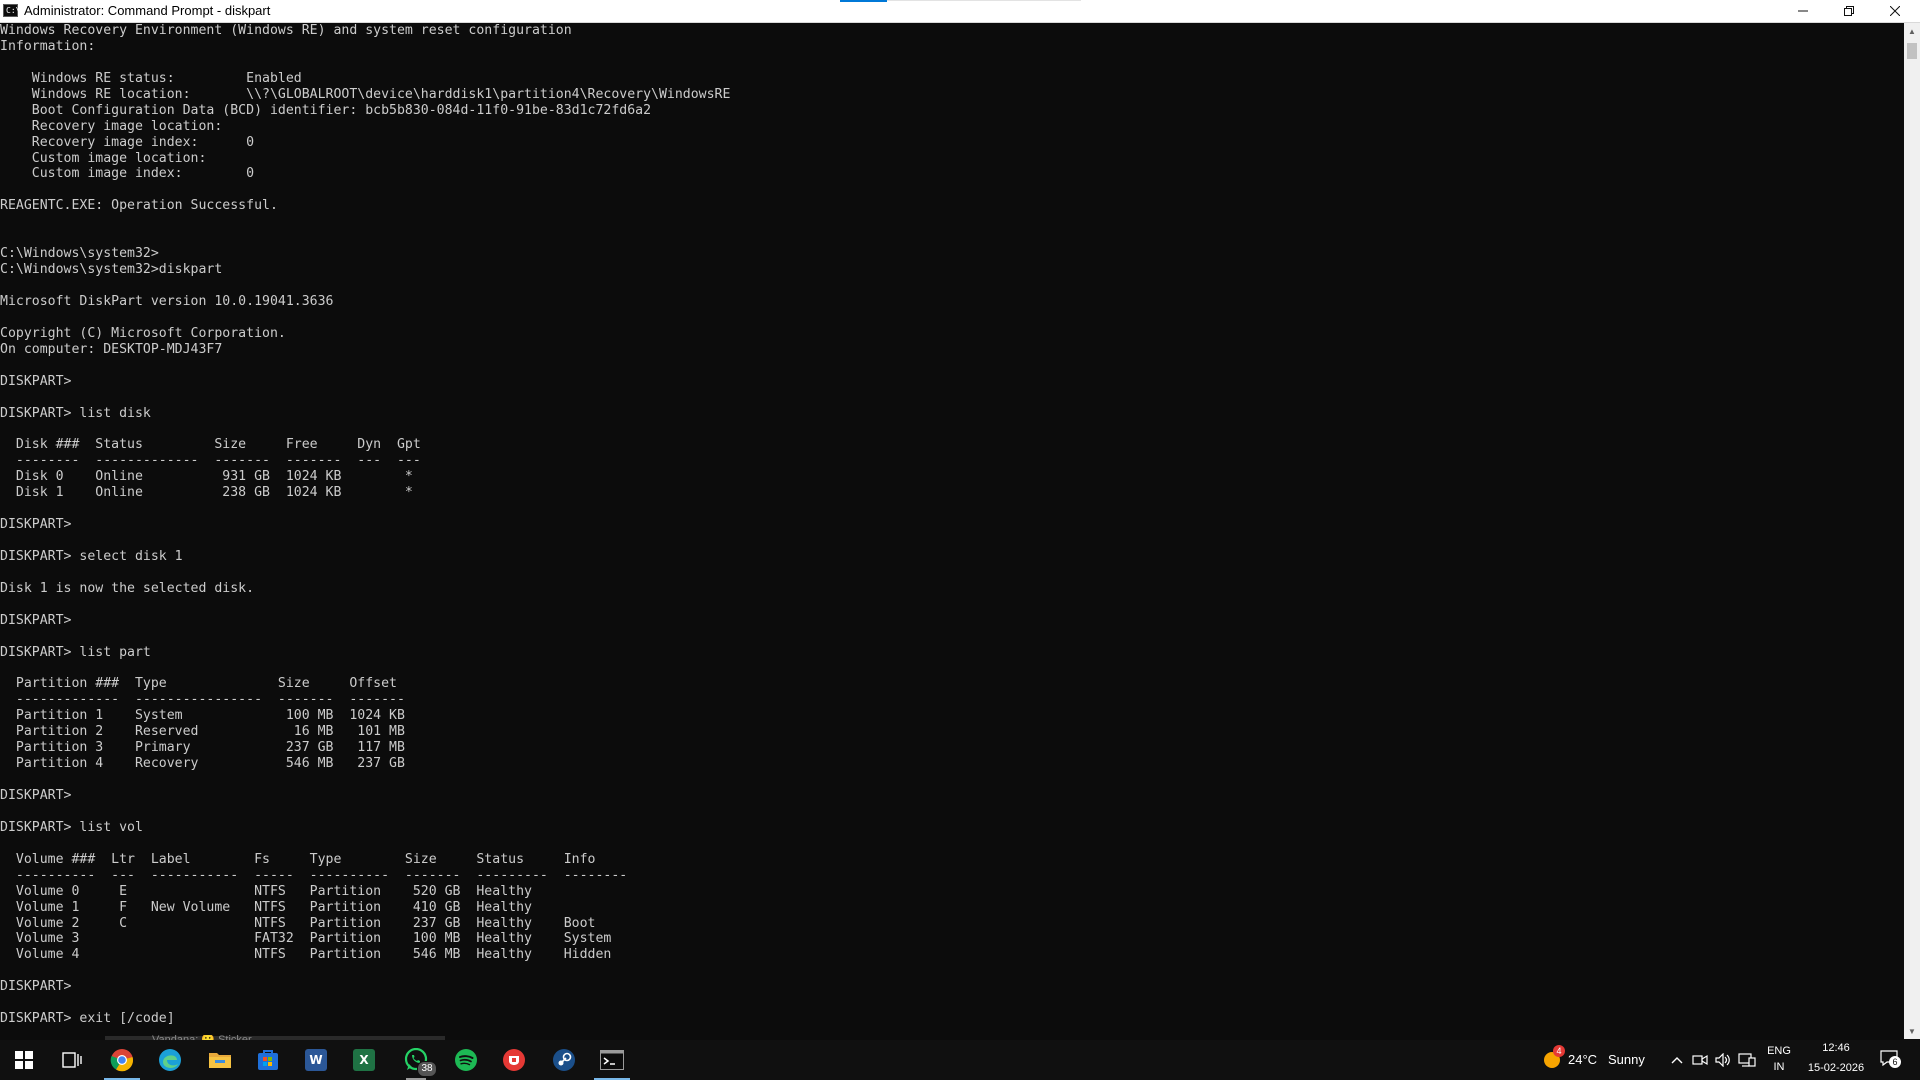 The image size is (1920, 1080). Describe the element at coordinates (612, 1060) in the screenshot. I see `taskbar-command-prompt` at that location.